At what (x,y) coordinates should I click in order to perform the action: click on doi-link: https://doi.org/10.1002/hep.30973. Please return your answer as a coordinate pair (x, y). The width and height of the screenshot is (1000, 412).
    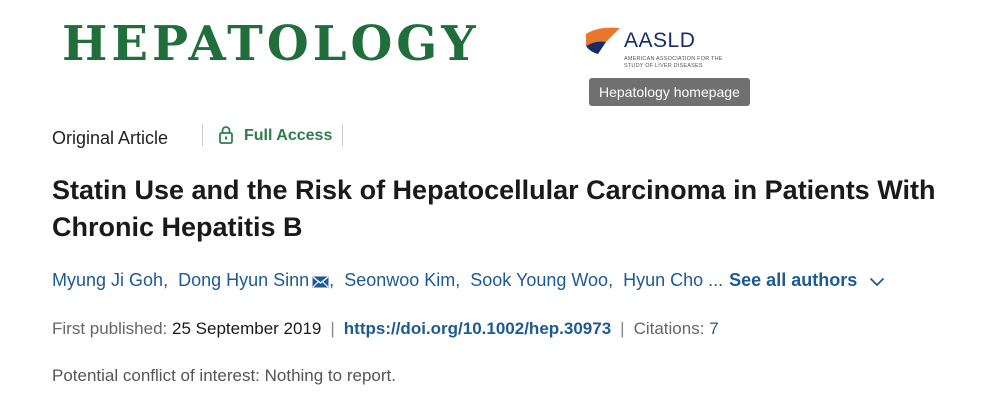
    Looking at the image, I should click on (477, 328).